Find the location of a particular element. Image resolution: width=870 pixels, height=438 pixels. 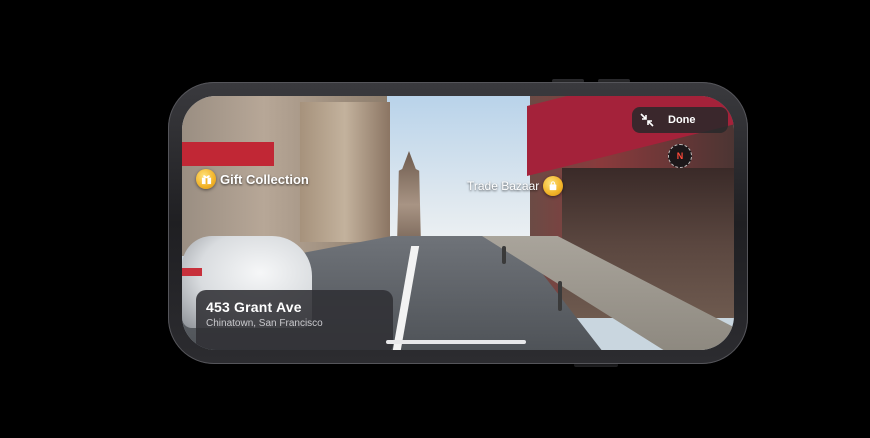

location-card: 453 Grant Ave Chinatown, San Francisco is located at coordinates (294, 320).